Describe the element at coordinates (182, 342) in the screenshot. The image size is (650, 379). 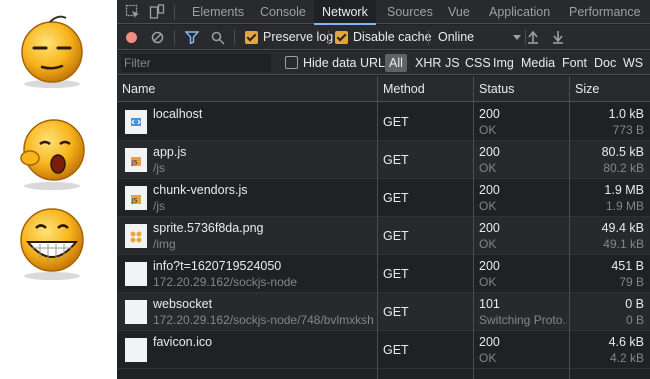
I see `request-name: favicon.ico` at that location.